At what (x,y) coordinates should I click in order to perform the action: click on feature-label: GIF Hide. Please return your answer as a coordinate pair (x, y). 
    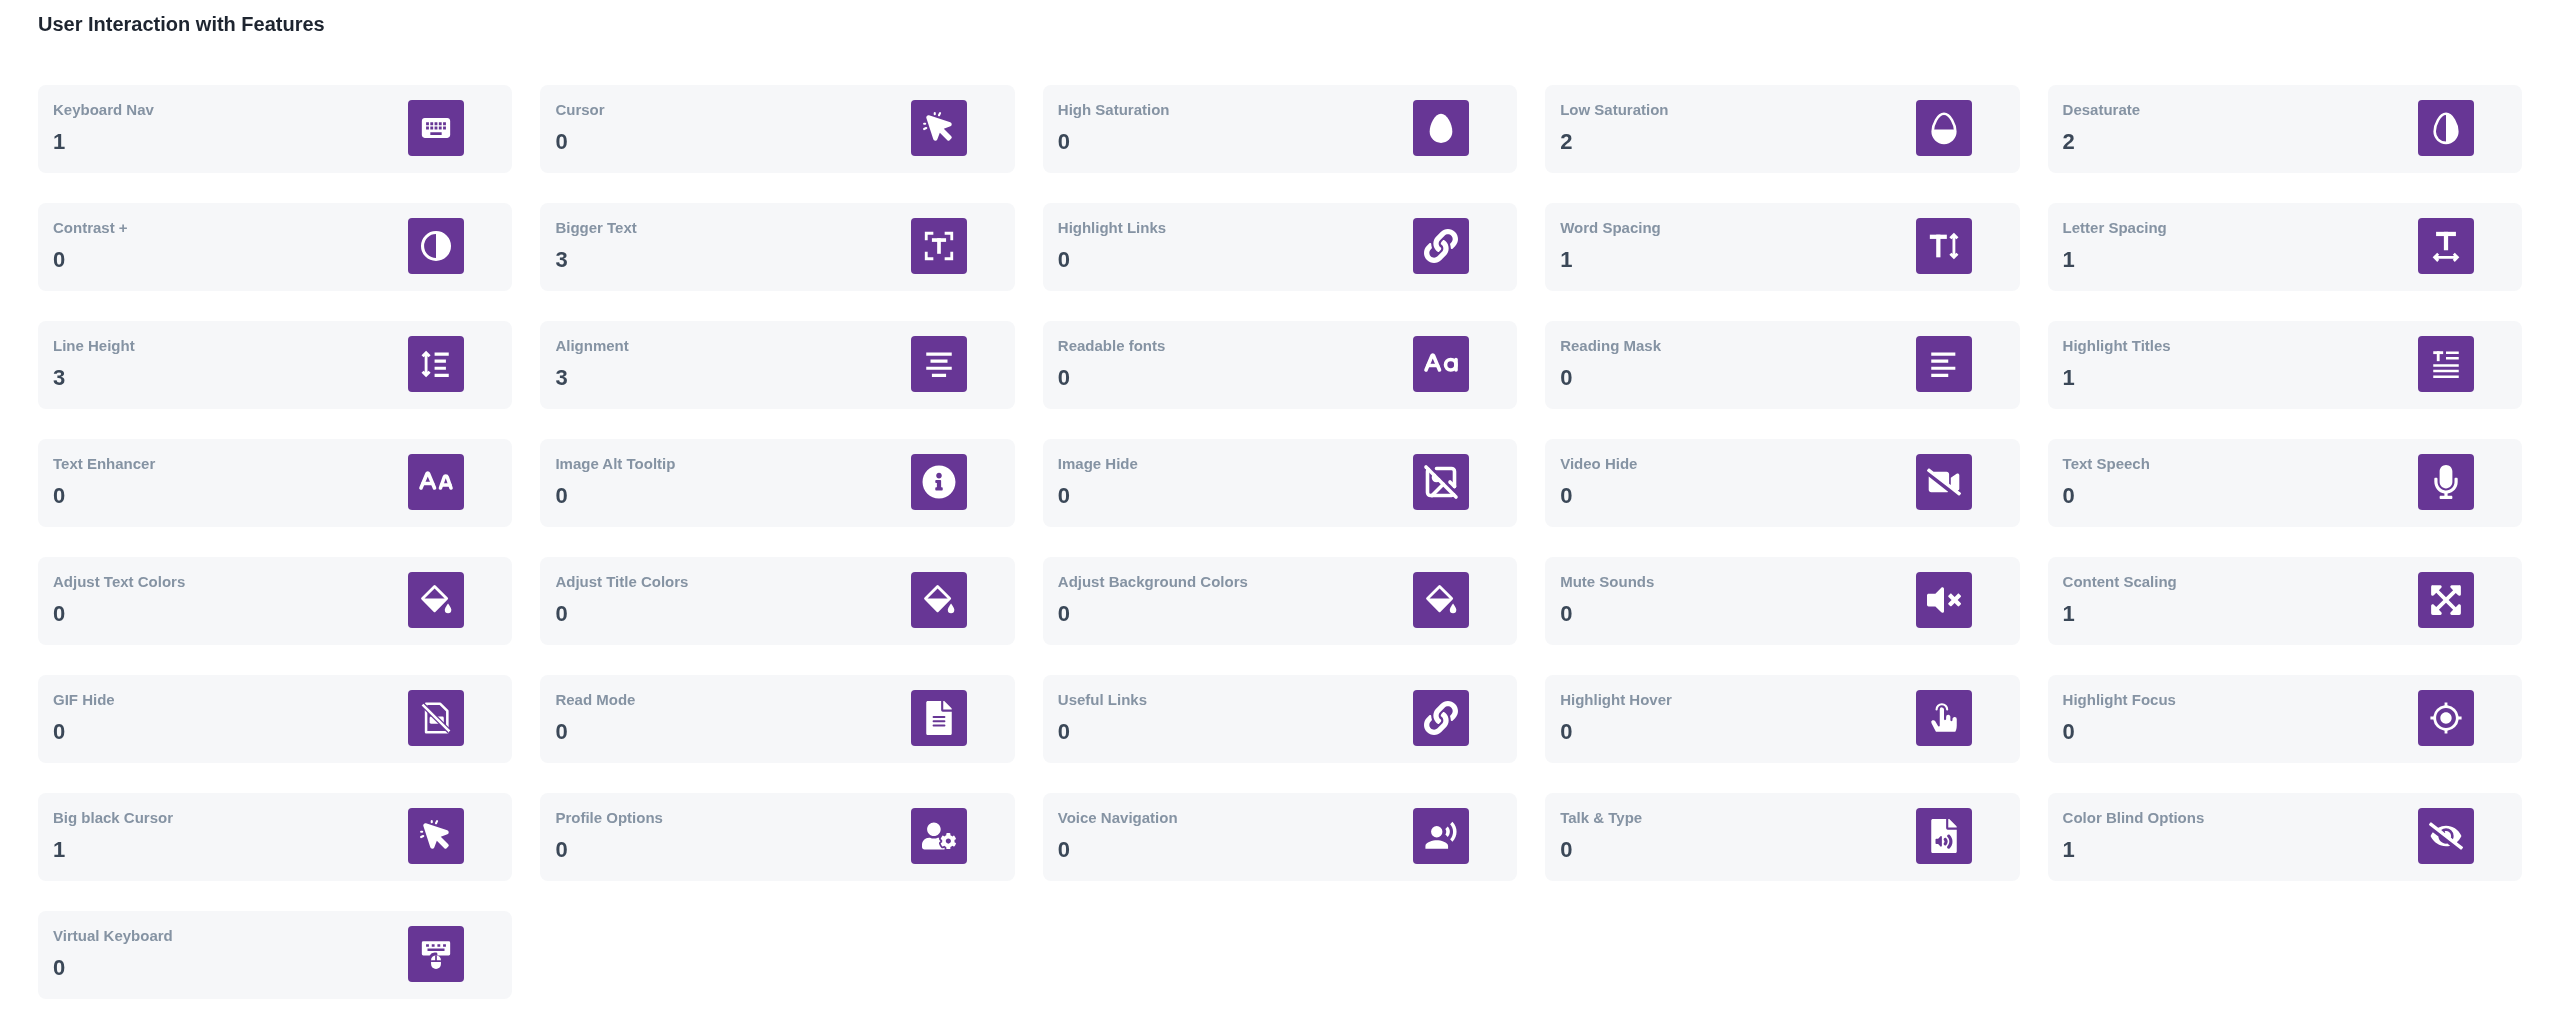
    Looking at the image, I should click on (84, 700).